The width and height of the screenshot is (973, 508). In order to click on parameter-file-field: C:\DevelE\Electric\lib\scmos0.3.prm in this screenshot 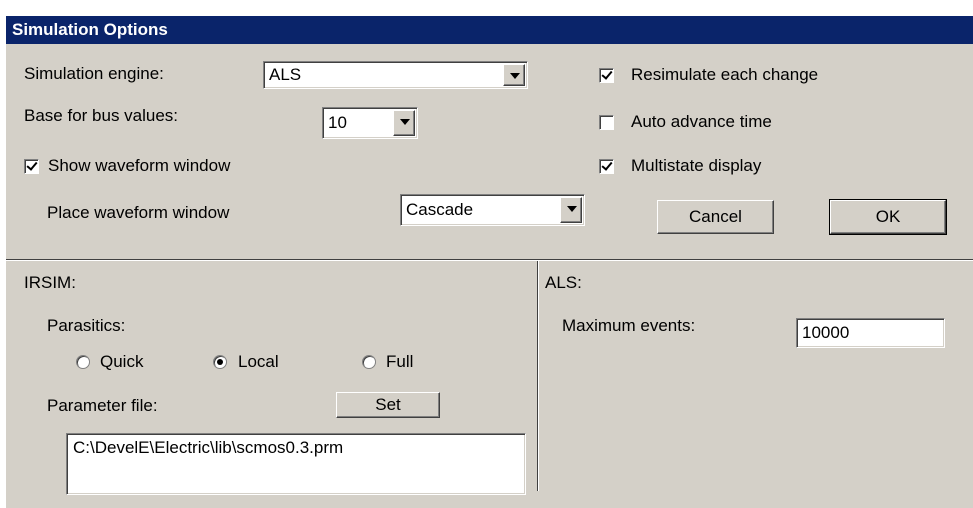, I will do `click(296, 464)`.